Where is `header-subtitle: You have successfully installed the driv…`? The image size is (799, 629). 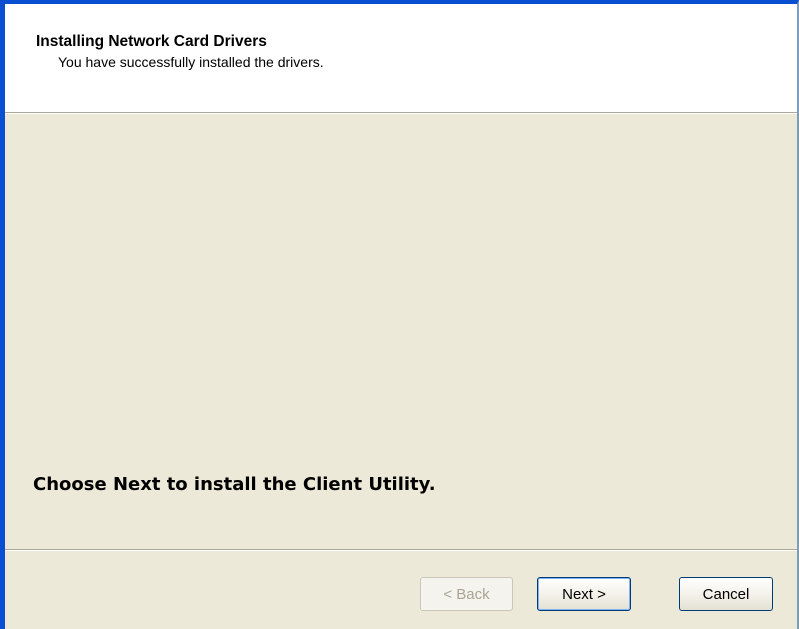
header-subtitle: You have successfully installed the driv… is located at coordinates (191, 62).